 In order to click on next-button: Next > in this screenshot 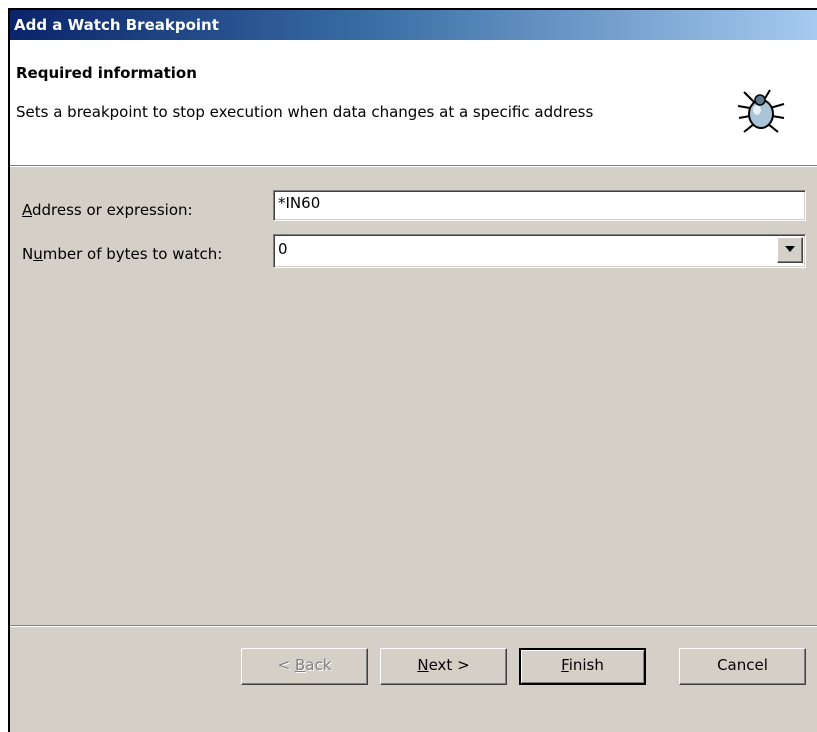, I will do `click(443, 666)`.